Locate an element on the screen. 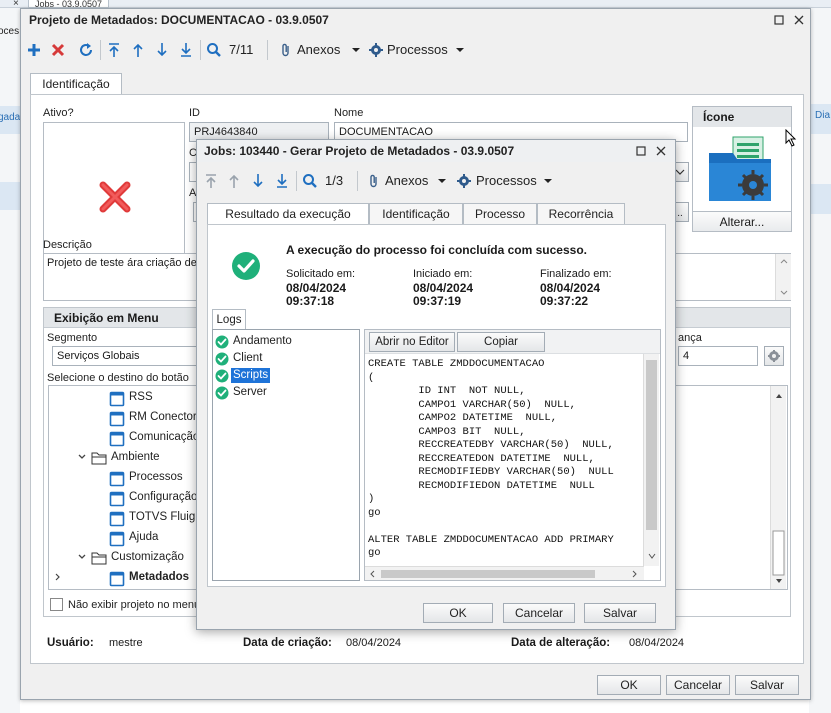 This screenshot has width=831, height=713. add-icon is located at coordinates (34, 50).